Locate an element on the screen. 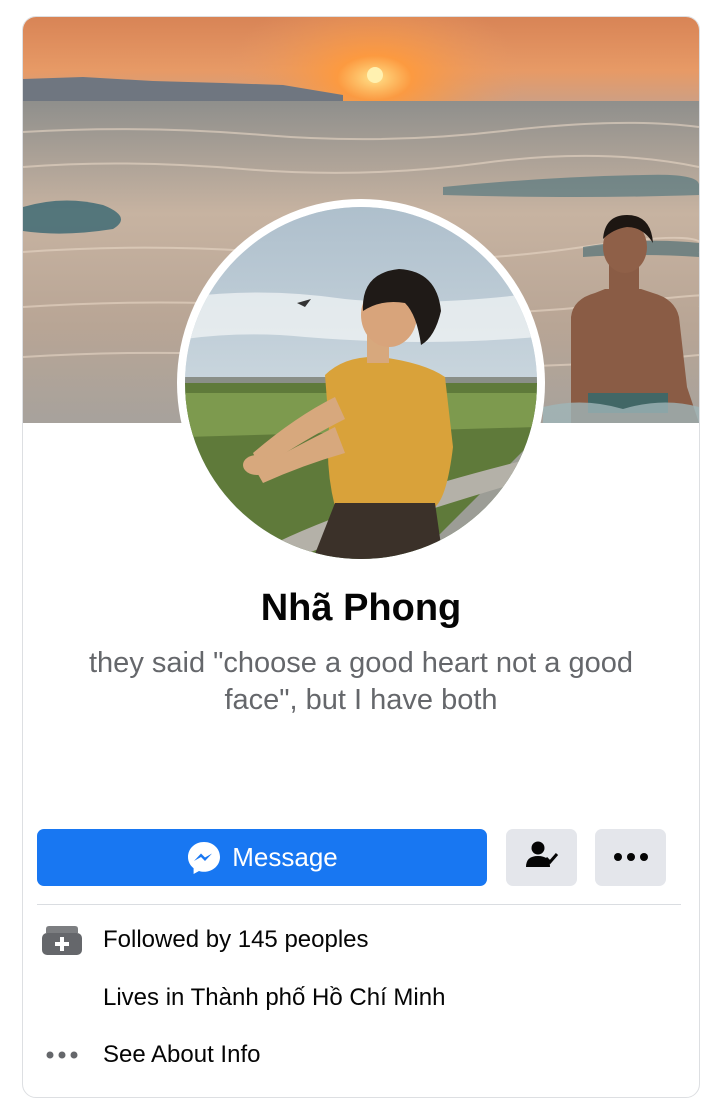  info-location-text: Lives in Thành phố Hồ Chí Minh is located at coordinates (274, 997).